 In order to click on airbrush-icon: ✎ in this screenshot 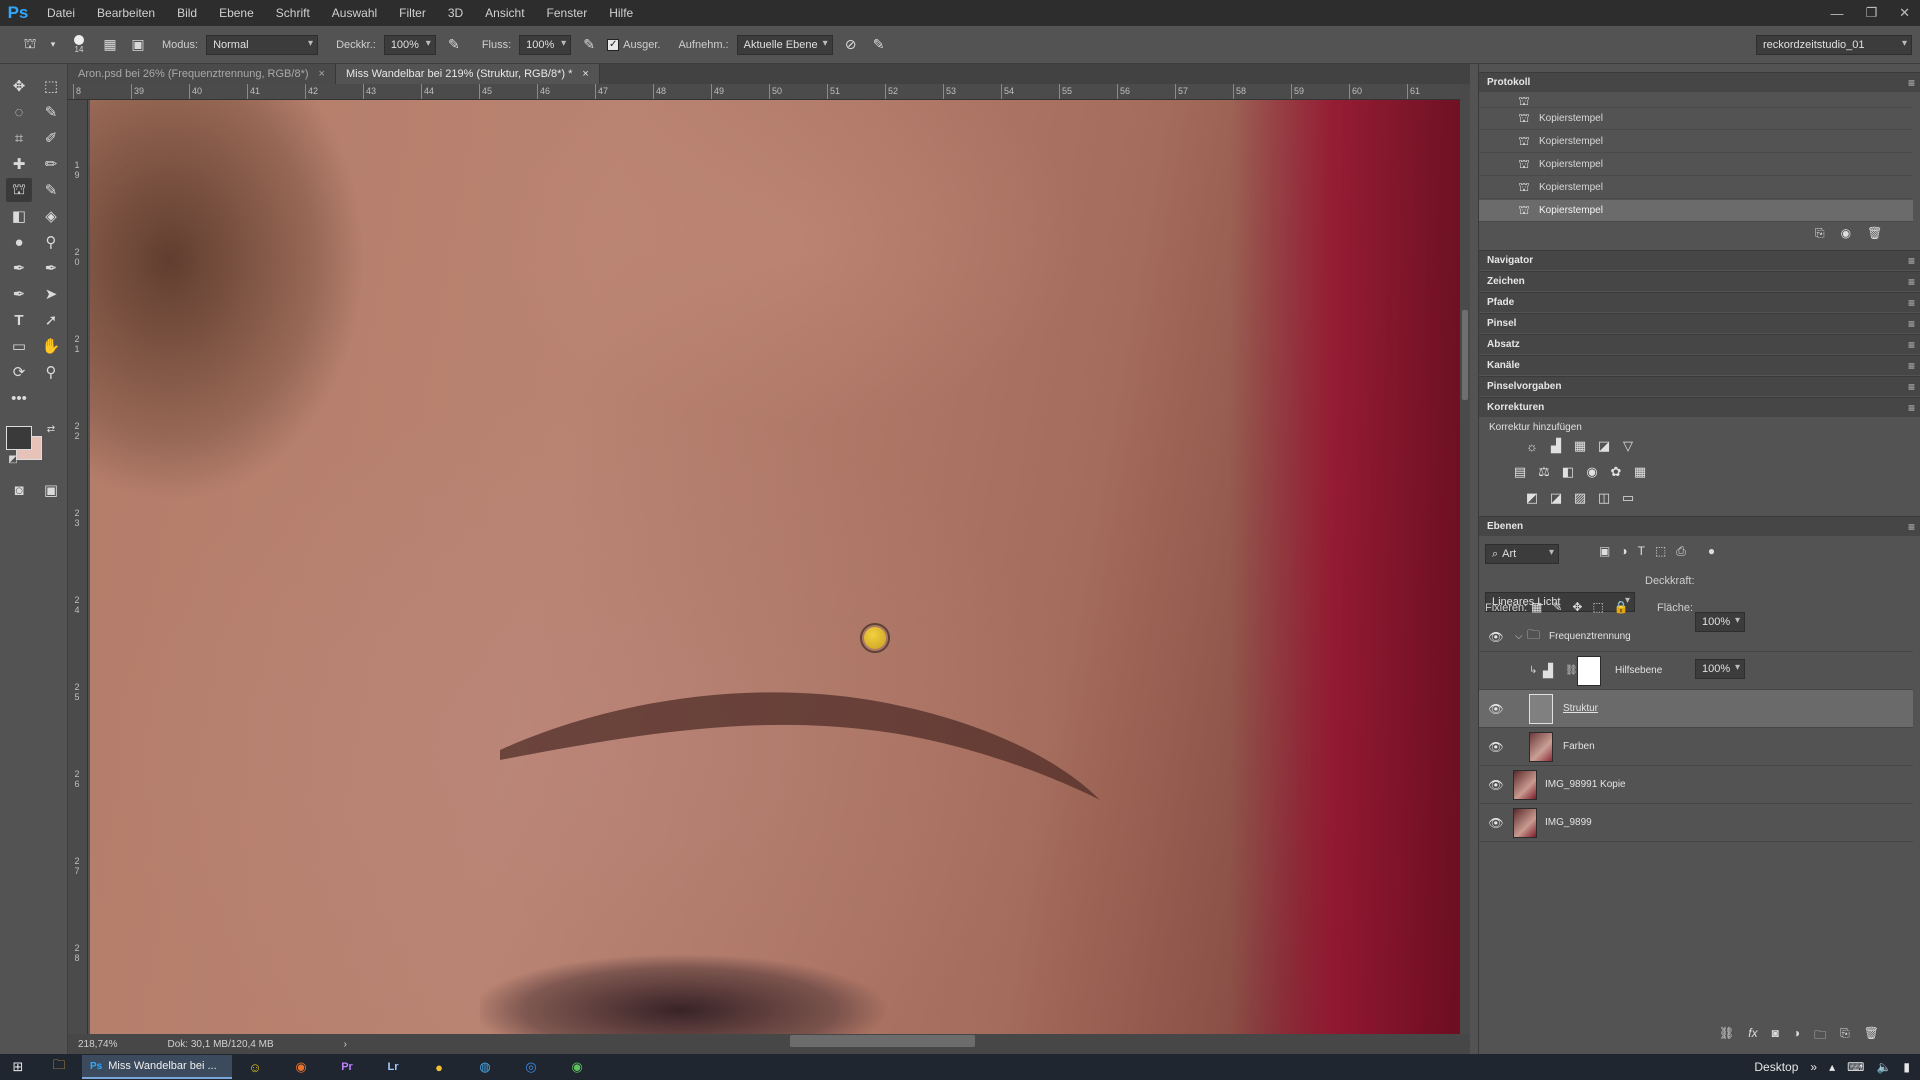, I will do `click(589, 45)`.